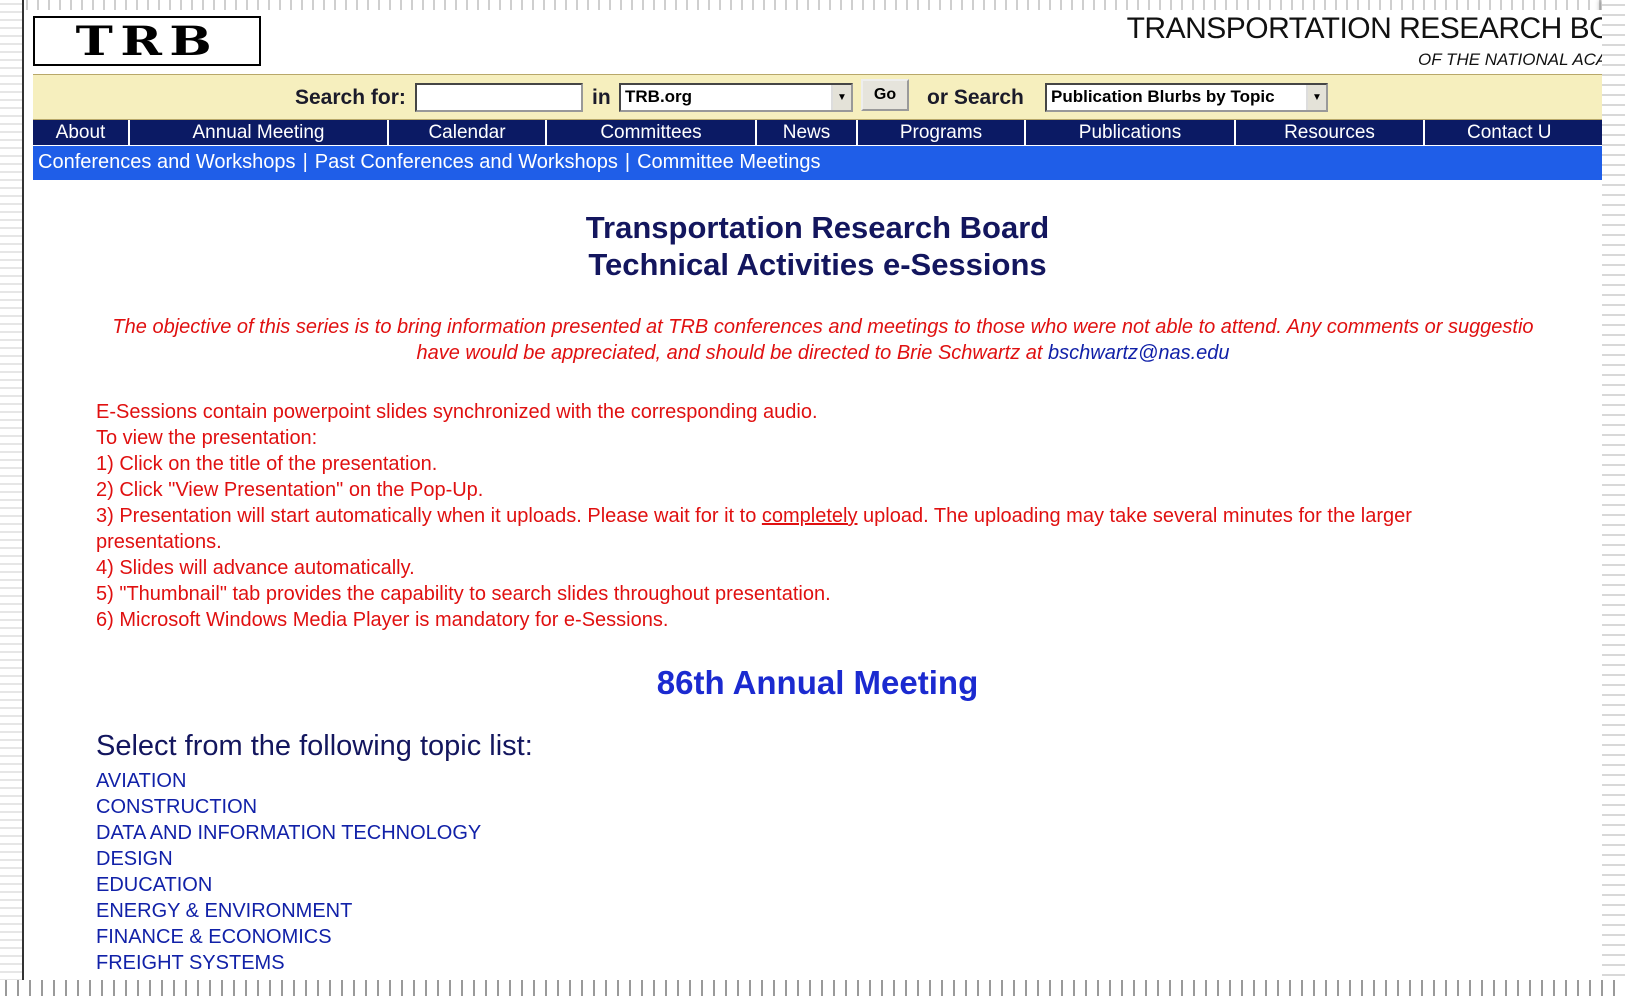  I want to click on torn-edge-top, so click(812, 5).